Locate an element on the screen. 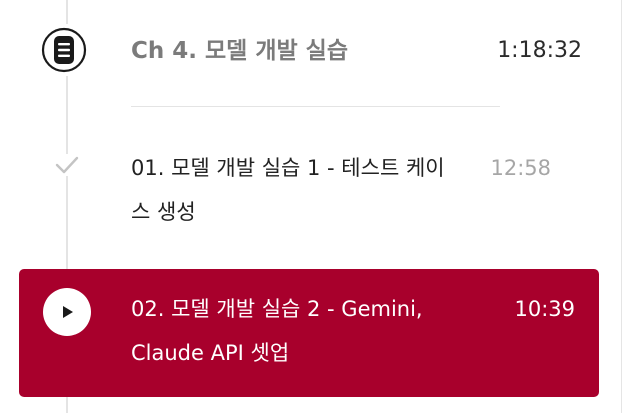  chapter-duration: 1:18:32 is located at coordinates (539, 50).